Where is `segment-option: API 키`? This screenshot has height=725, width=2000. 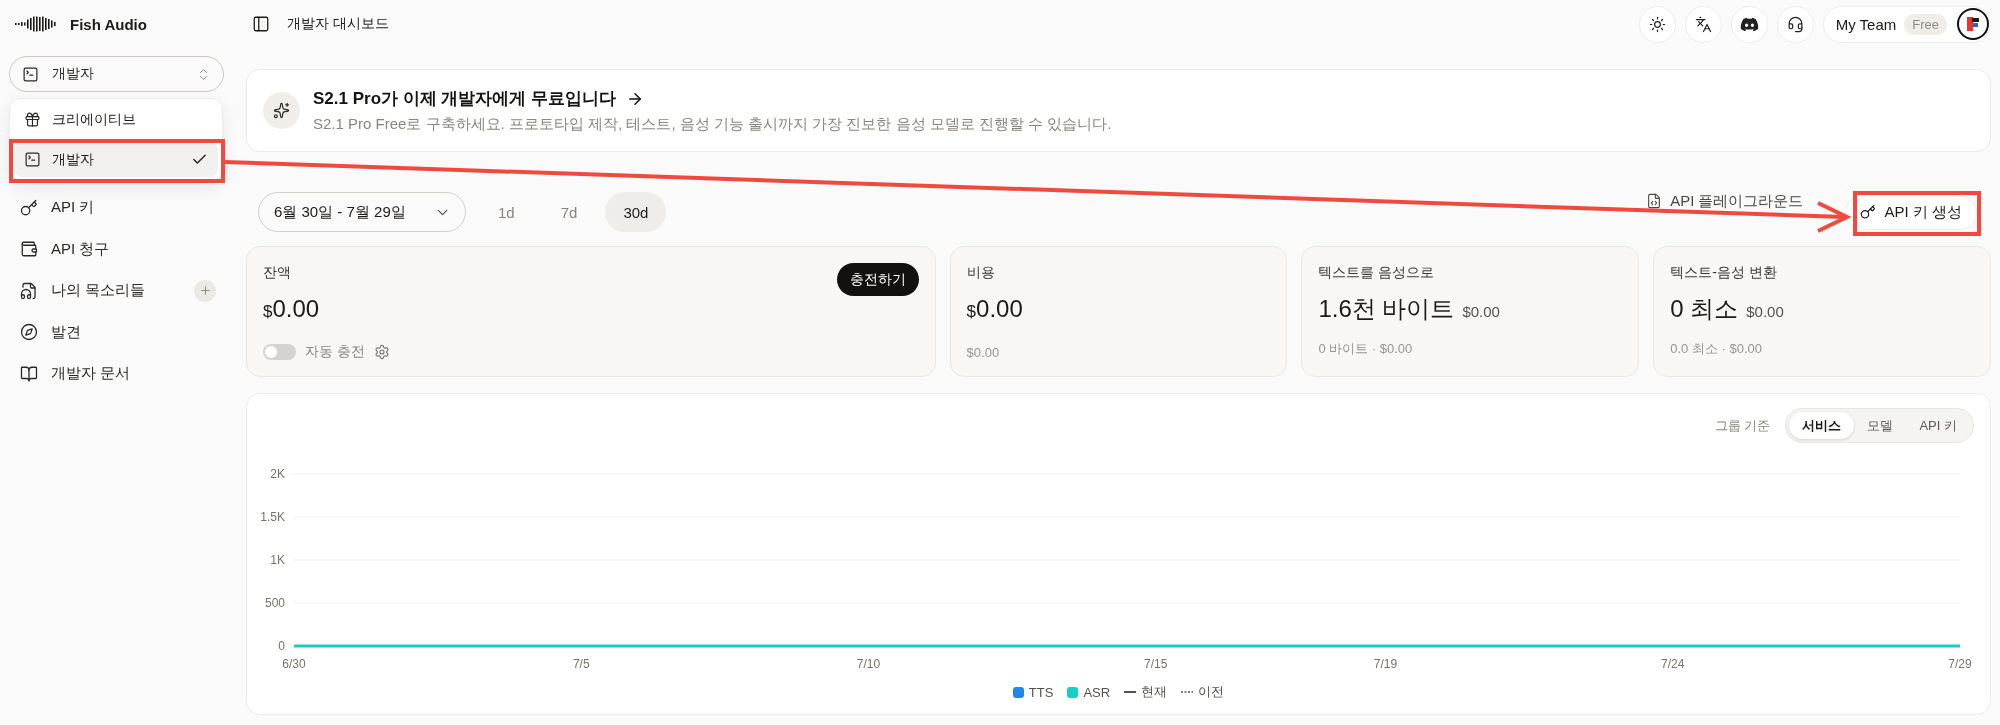 segment-option: API 키 is located at coordinates (1938, 425).